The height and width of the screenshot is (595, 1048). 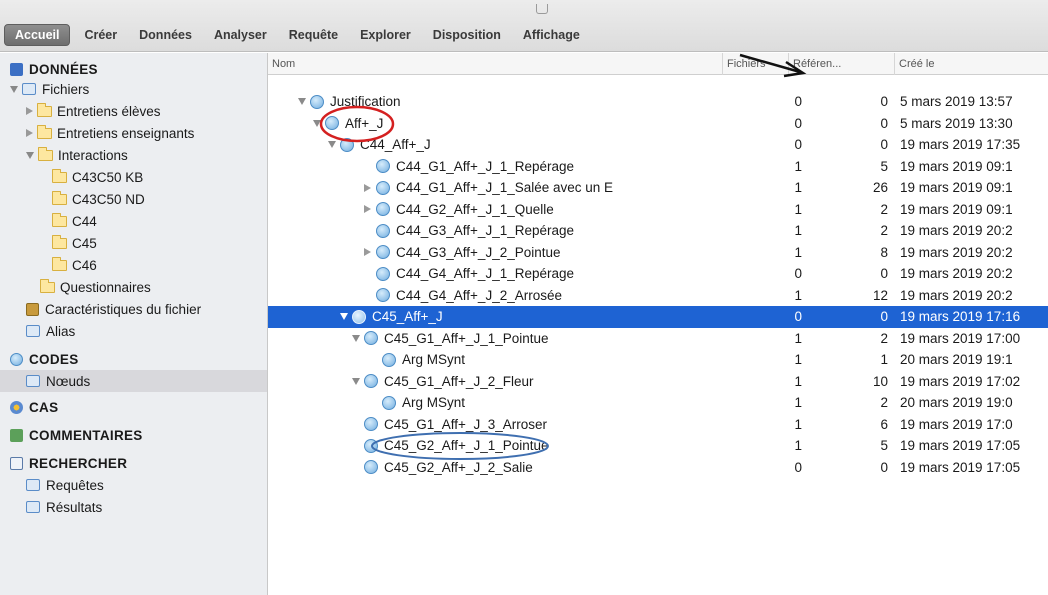 I want to click on sidebar-item-fichiers: Fichiers, so click(x=49, y=89).